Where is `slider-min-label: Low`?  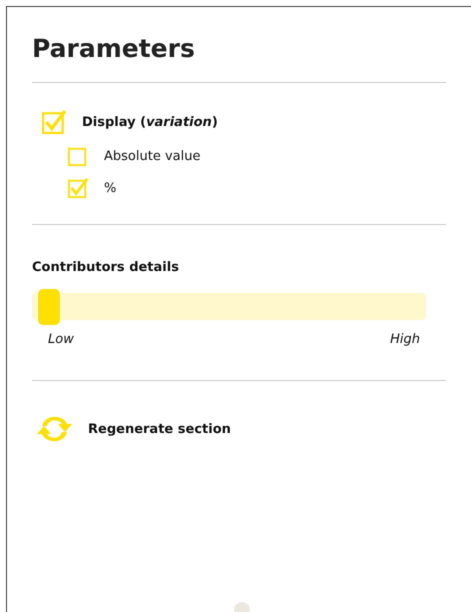 slider-min-label: Low is located at coordinates (61, 339).